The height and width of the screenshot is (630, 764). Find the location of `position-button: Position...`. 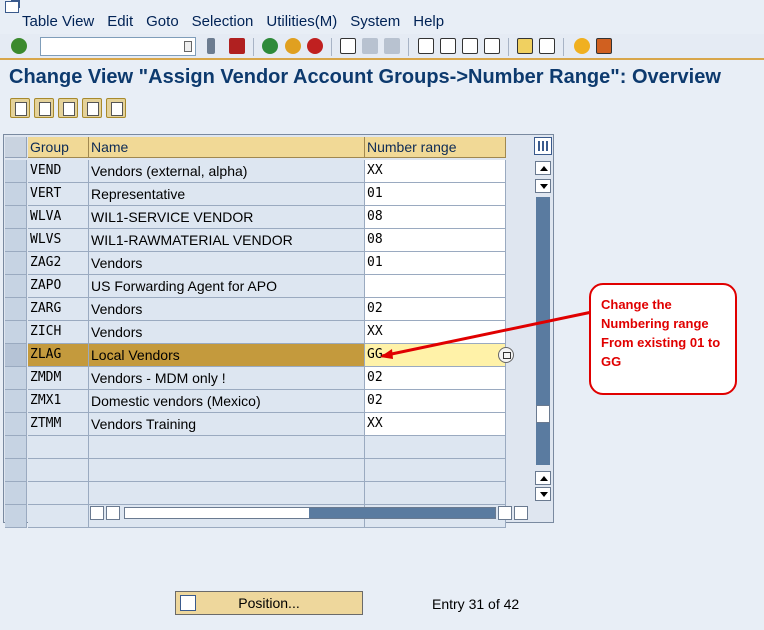

position-button: Position... is located at coordinates (269, 603).